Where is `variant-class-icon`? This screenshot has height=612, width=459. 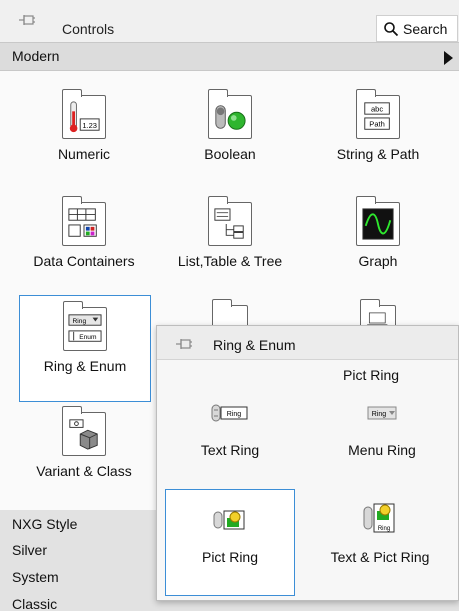
variant-class-icon is located at coordinates (84, 431).